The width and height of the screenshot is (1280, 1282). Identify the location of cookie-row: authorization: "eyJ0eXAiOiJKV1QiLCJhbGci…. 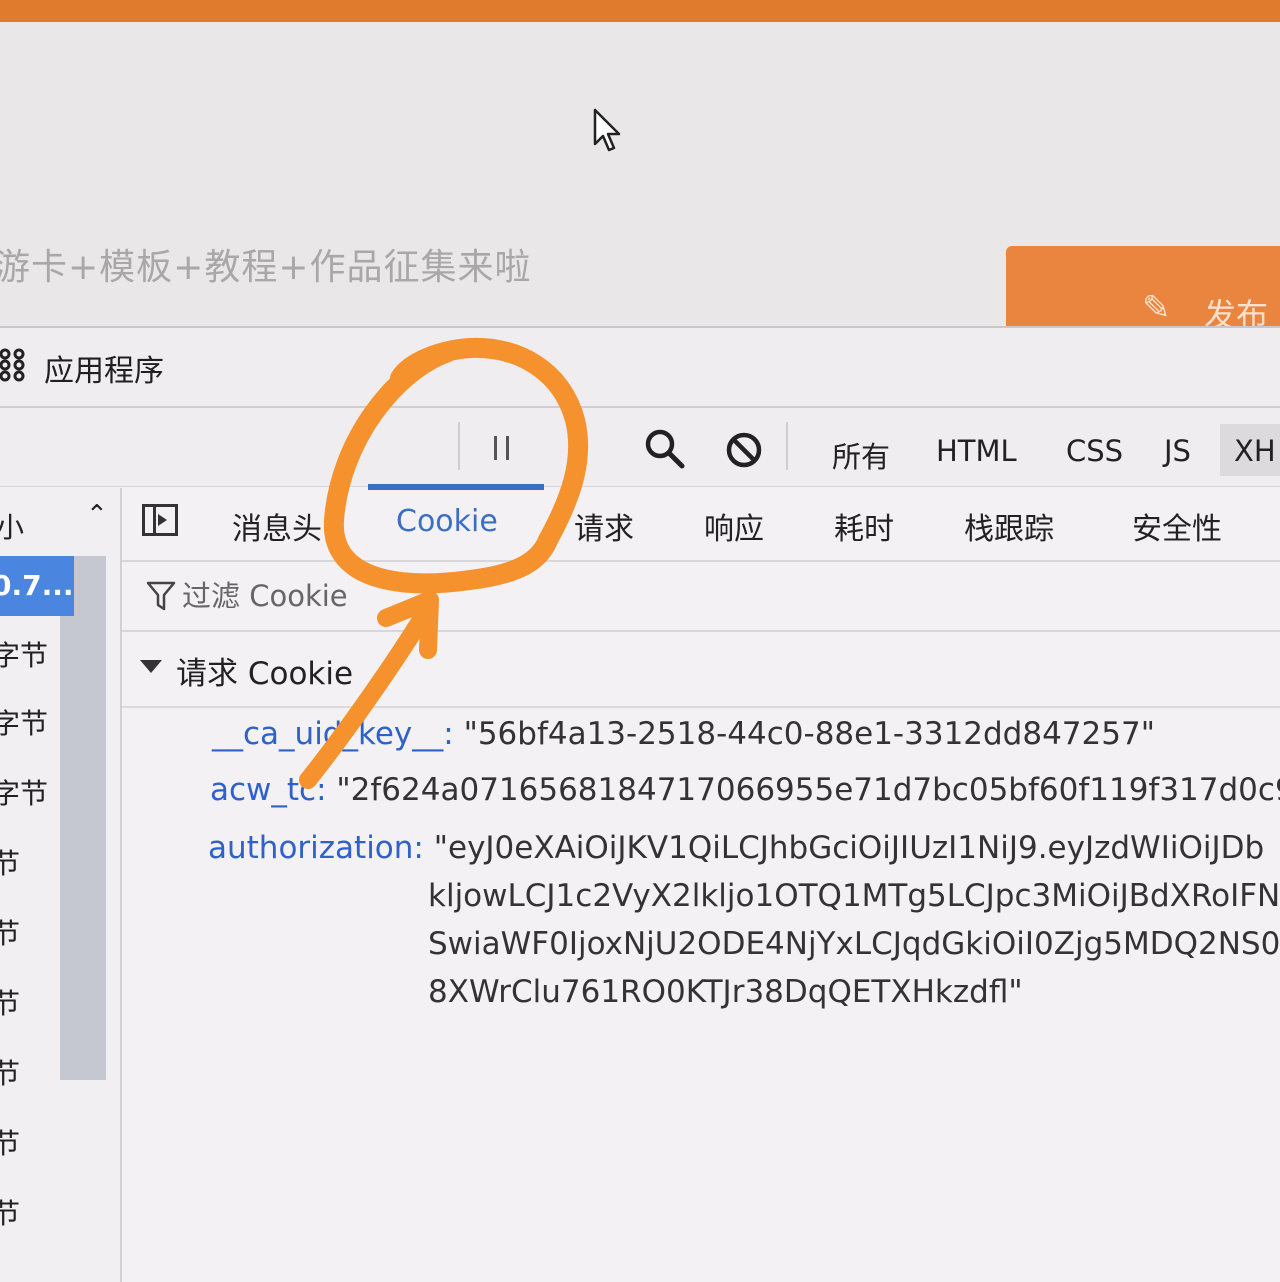
(736, 848).